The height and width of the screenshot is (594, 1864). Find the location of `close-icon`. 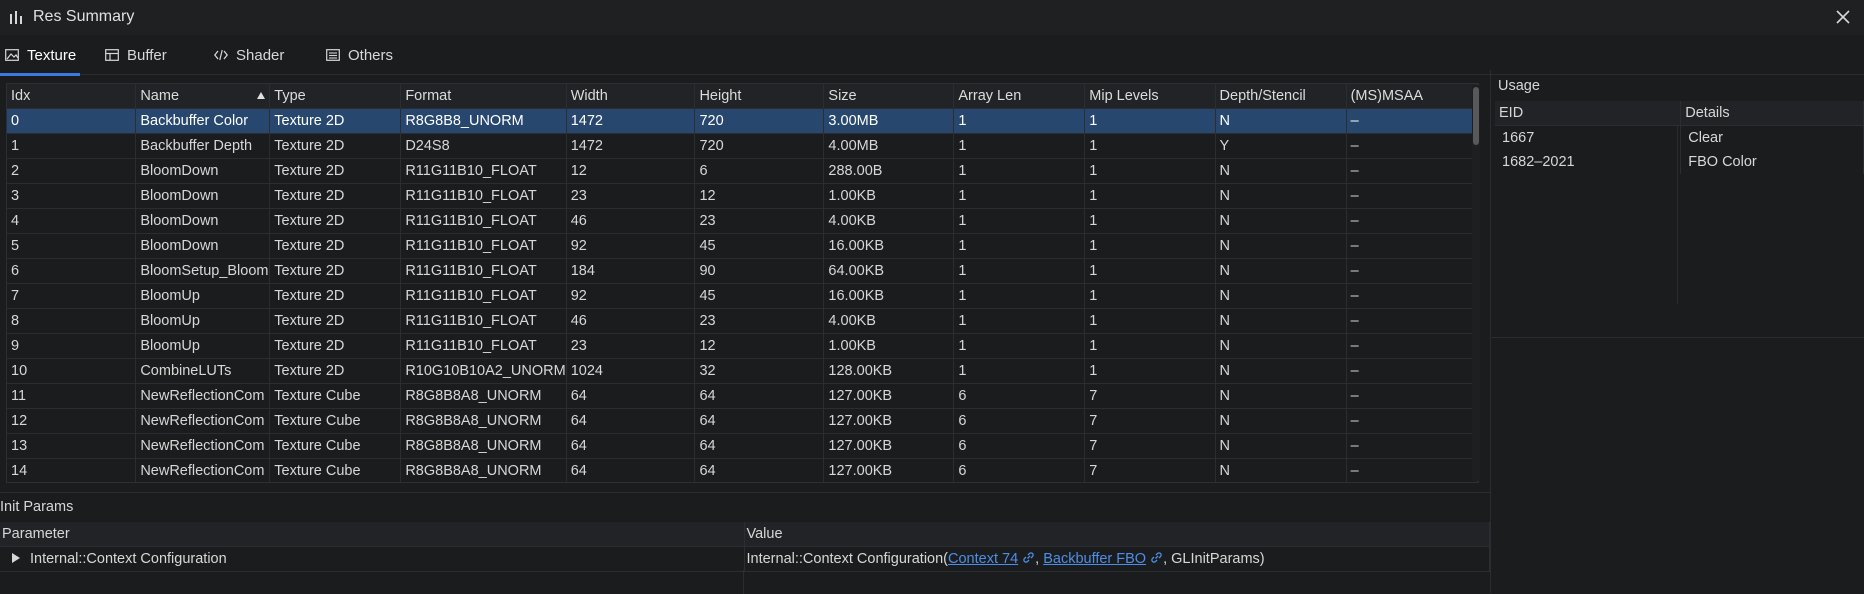

close-icon is located at coordinates (1843, 17).